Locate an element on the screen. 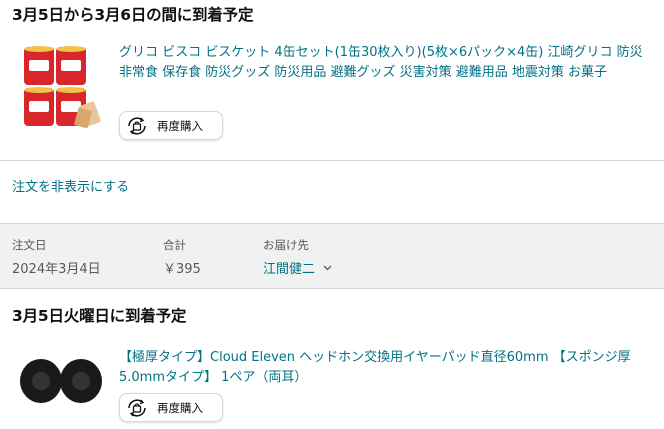 The image size is (664, 429). order-total-label: 合計 is located at coordinates (174, 245).